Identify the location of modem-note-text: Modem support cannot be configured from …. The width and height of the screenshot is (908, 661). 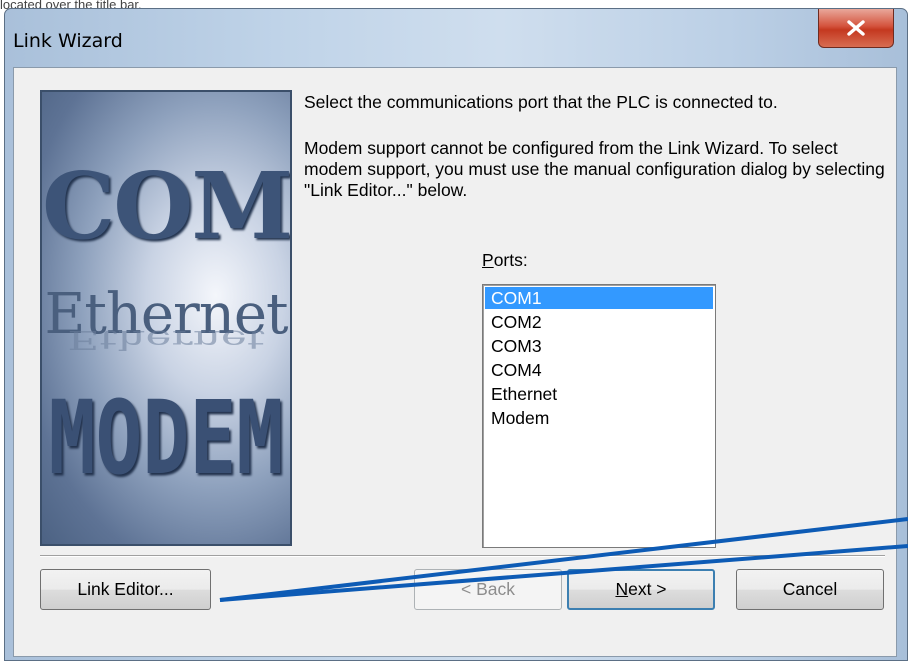
(594, 169).